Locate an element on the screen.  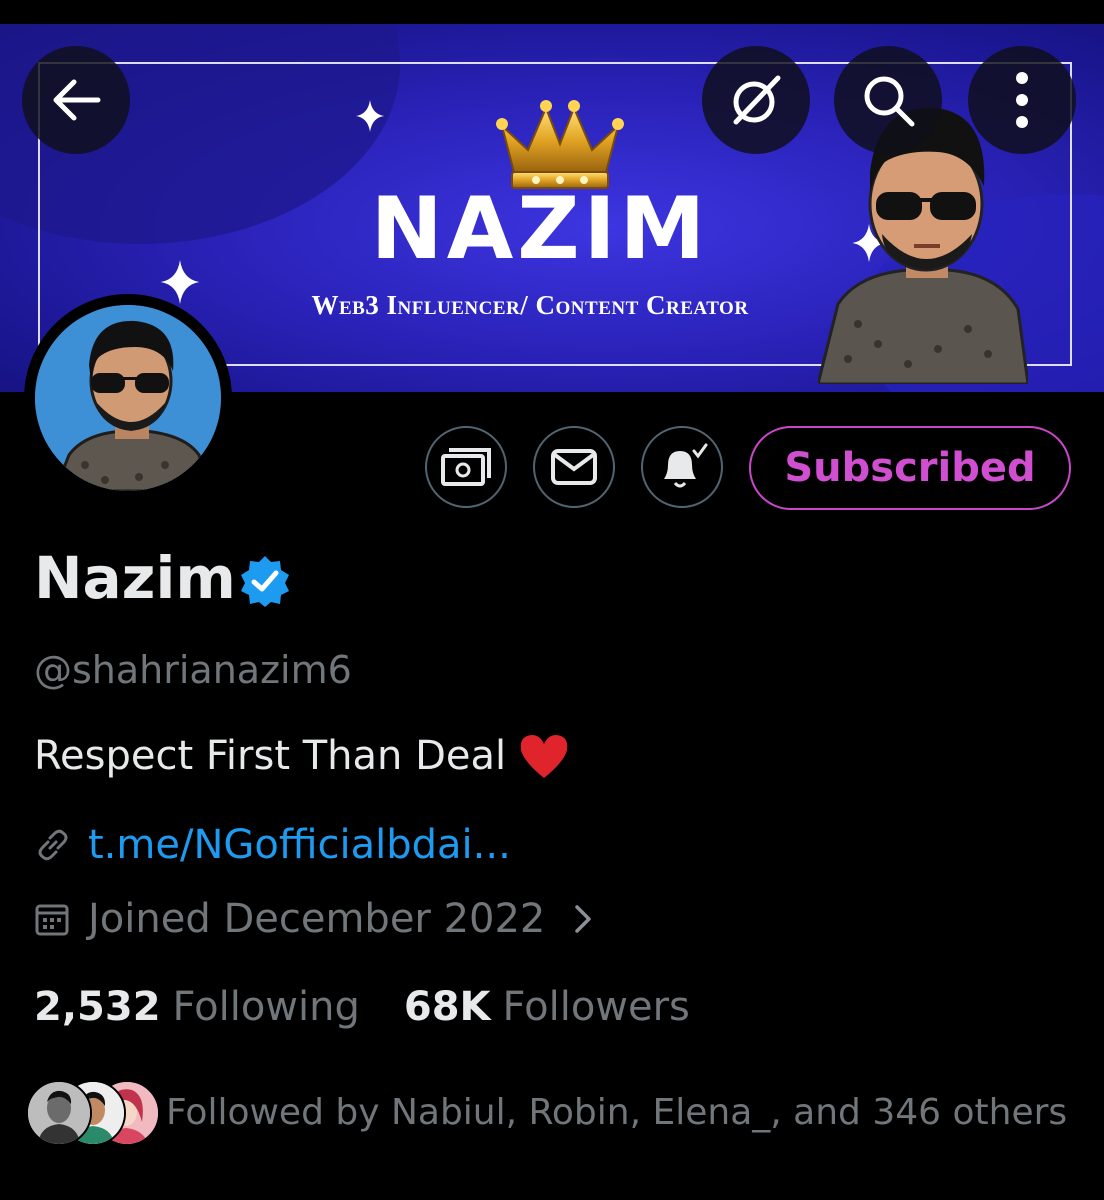
tip-button is located at coordinates (466, 467).